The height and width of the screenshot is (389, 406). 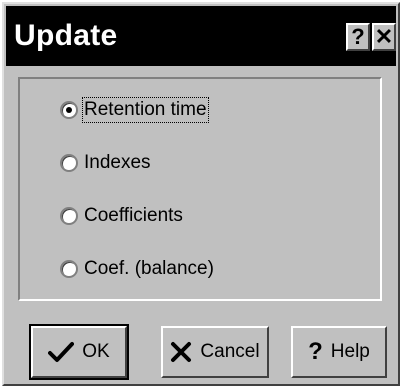 What do you see at coordinates (79, 352) in the screenshot?
I see `ok-button: OK` at bounding box center [79, 352].